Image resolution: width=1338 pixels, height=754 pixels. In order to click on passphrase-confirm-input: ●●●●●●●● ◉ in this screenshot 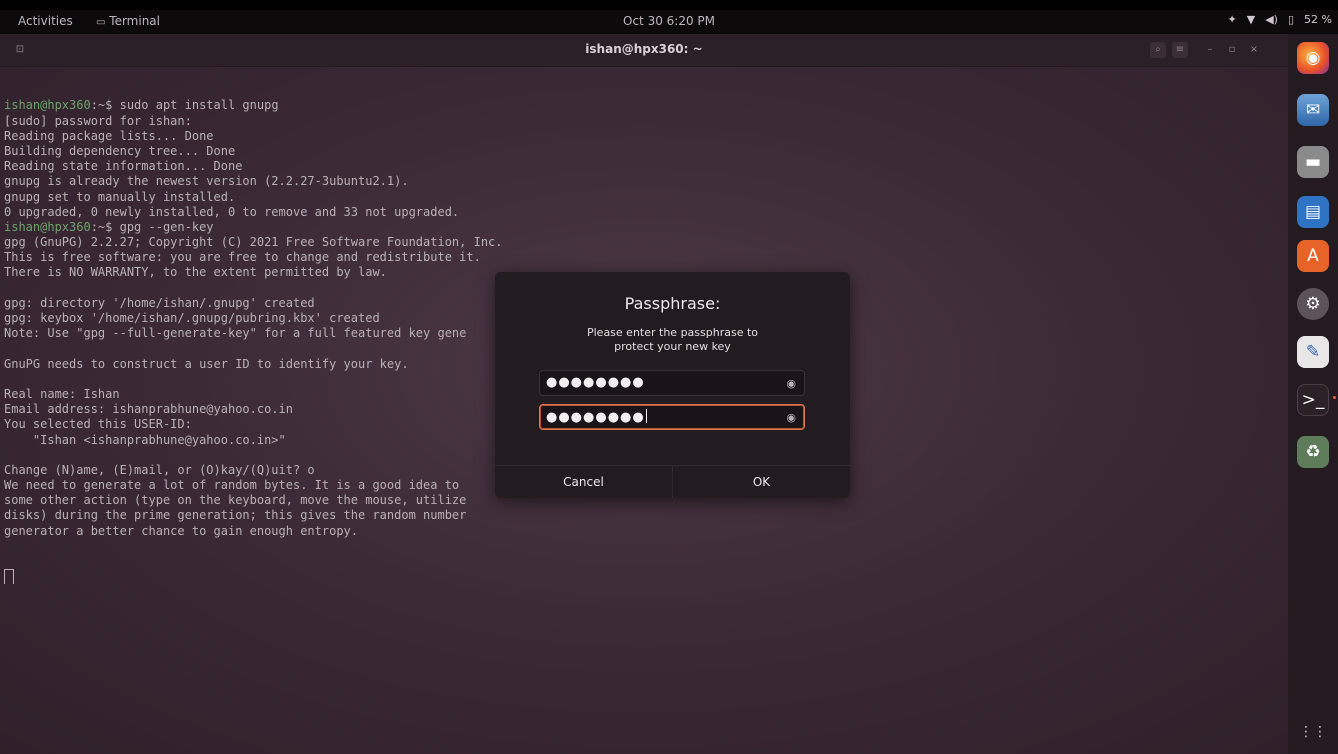, I will do `click(672, 417)`.